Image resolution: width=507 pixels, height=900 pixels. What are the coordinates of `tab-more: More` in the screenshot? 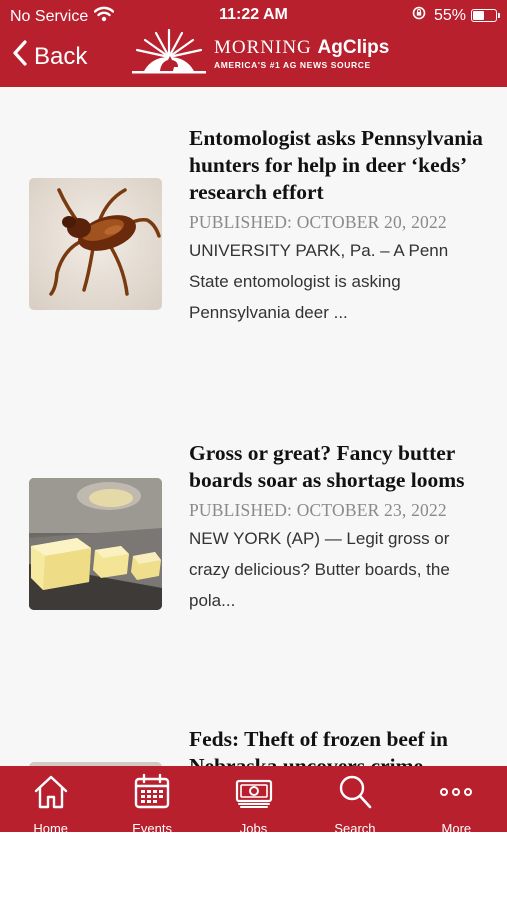 It's located at (456, 799).